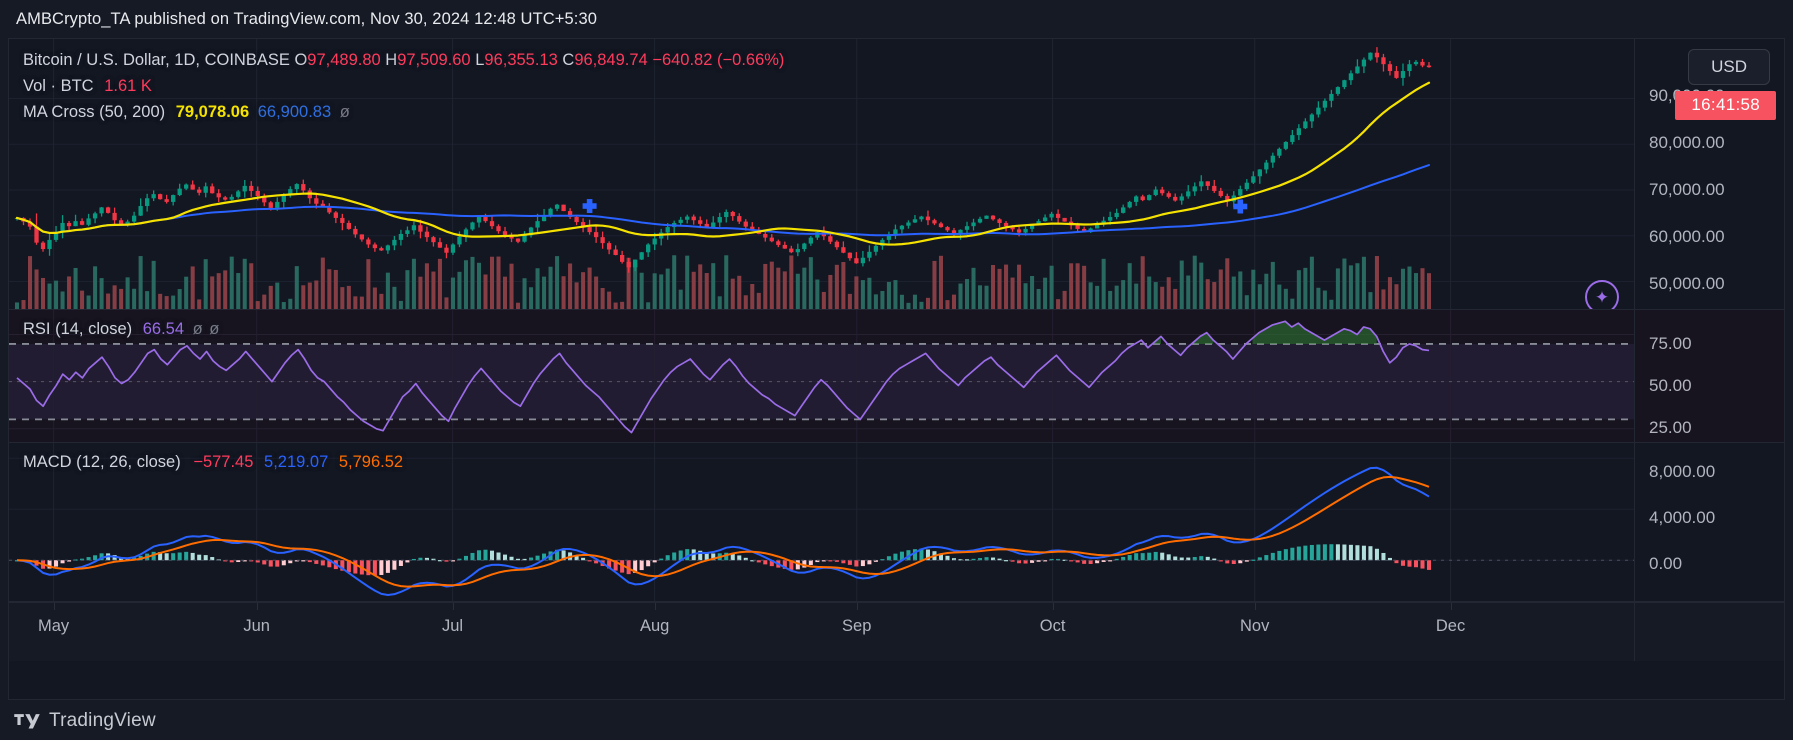 The image size is (1793, 740). I want to click on ohlc-open-value: 97,489.80, so click(344, 60).